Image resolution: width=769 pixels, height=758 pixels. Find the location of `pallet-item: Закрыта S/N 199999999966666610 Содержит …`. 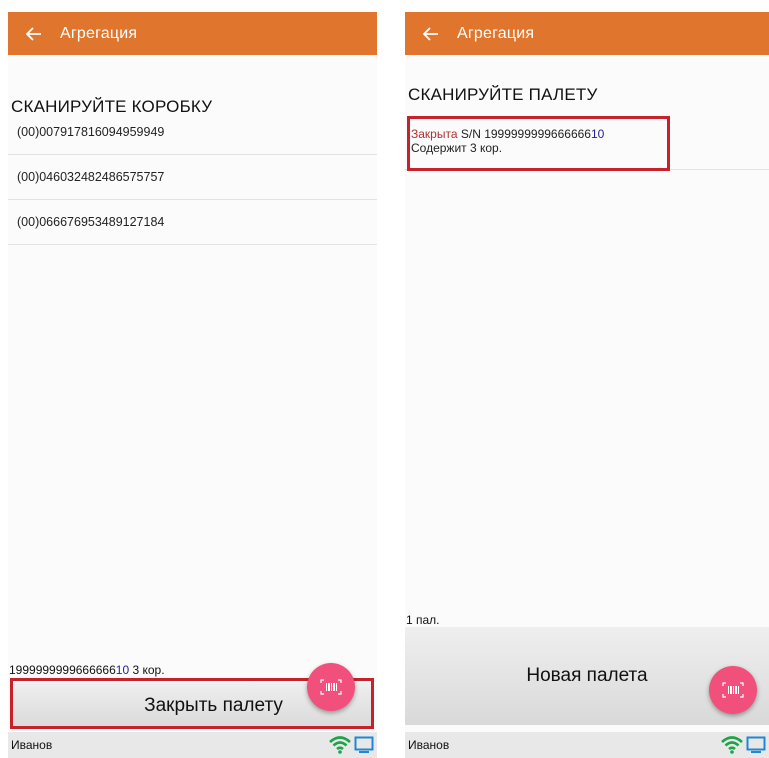

pallet-item: Закрыта S/N 199999999966666610 Содержит … is located at coordinates (587, 143).